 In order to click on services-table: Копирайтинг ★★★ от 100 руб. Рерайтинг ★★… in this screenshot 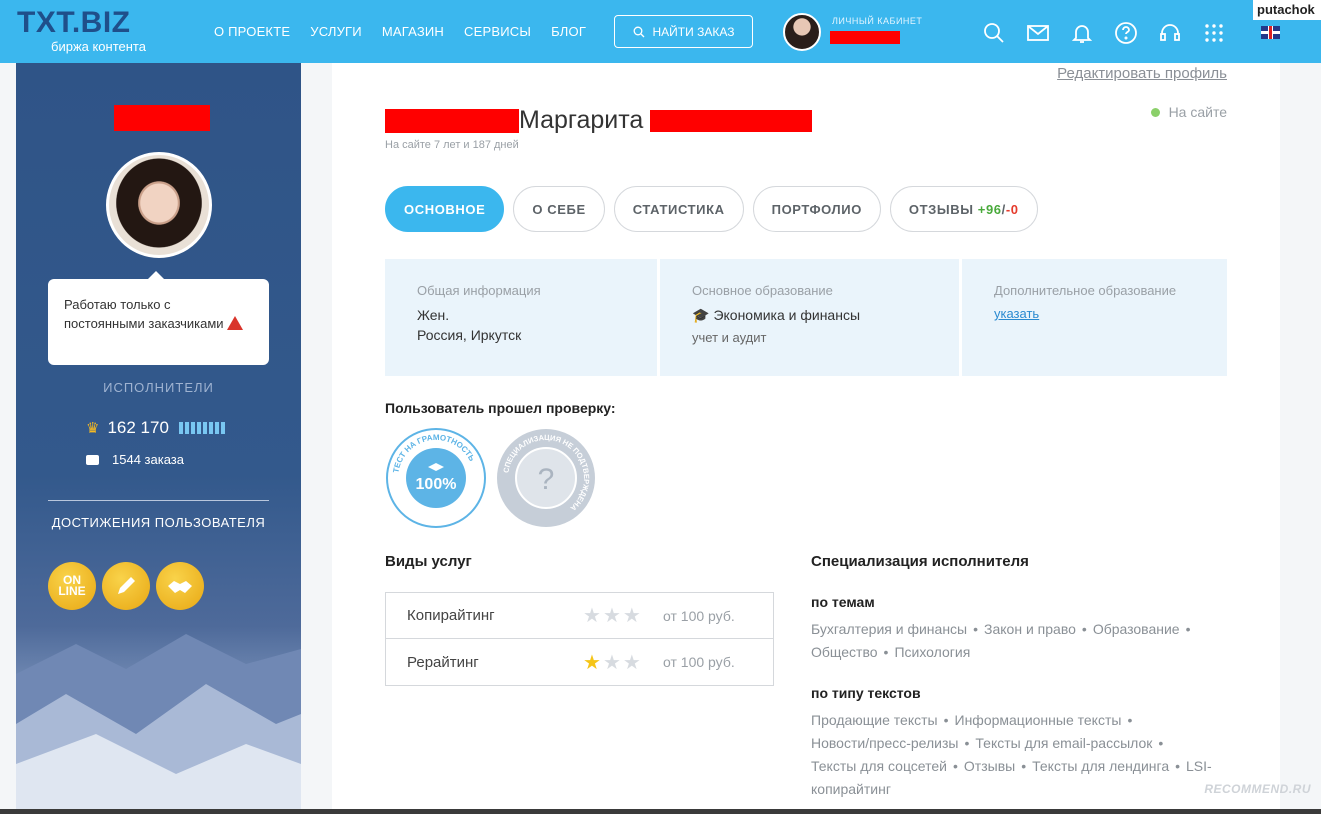, I will do `click(579, 639)`.